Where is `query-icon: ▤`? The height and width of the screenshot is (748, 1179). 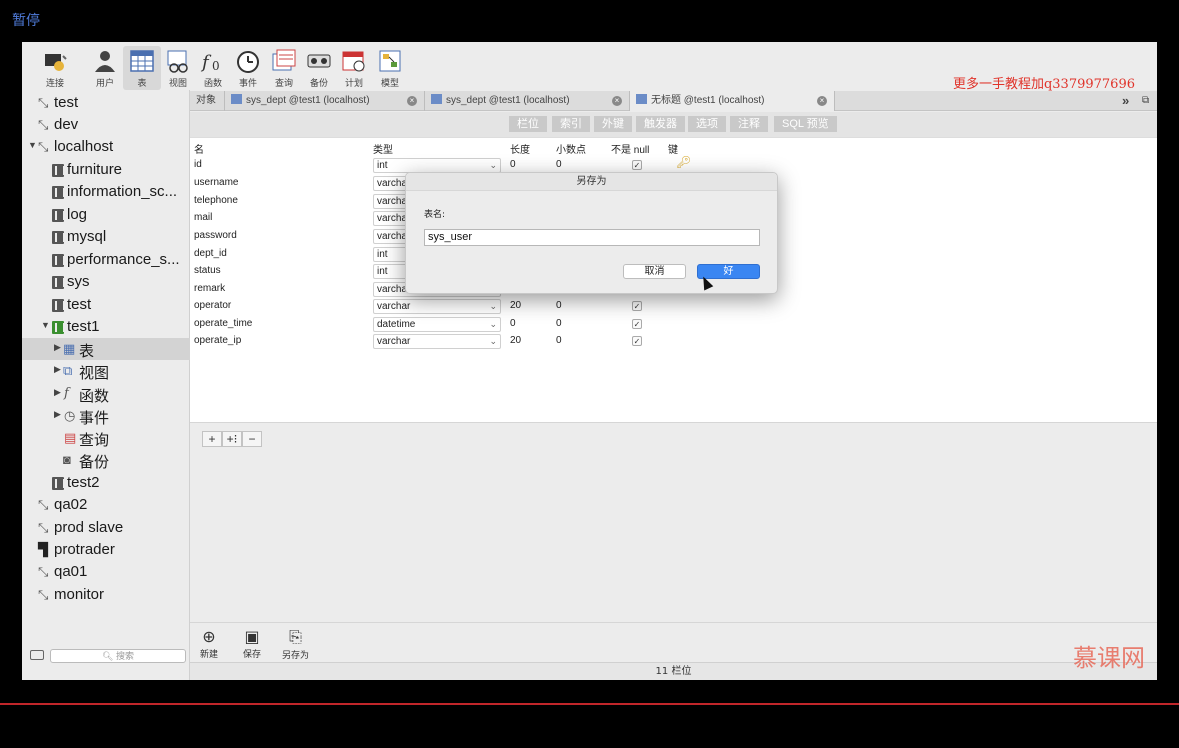 query-icon: ▤ is located at coordinates (70, 437).